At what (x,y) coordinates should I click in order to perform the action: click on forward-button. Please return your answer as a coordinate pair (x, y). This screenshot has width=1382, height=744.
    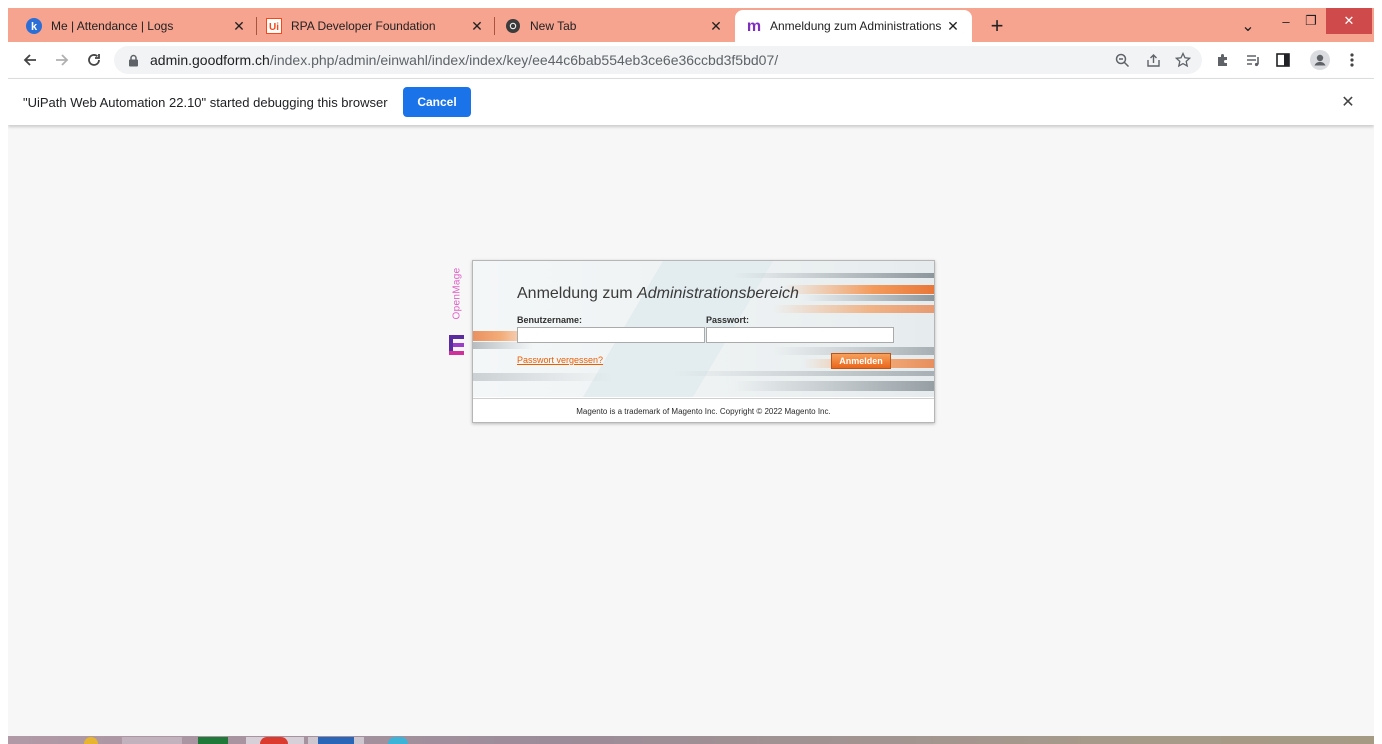
    Looking at the image, I should click on (62, 60).